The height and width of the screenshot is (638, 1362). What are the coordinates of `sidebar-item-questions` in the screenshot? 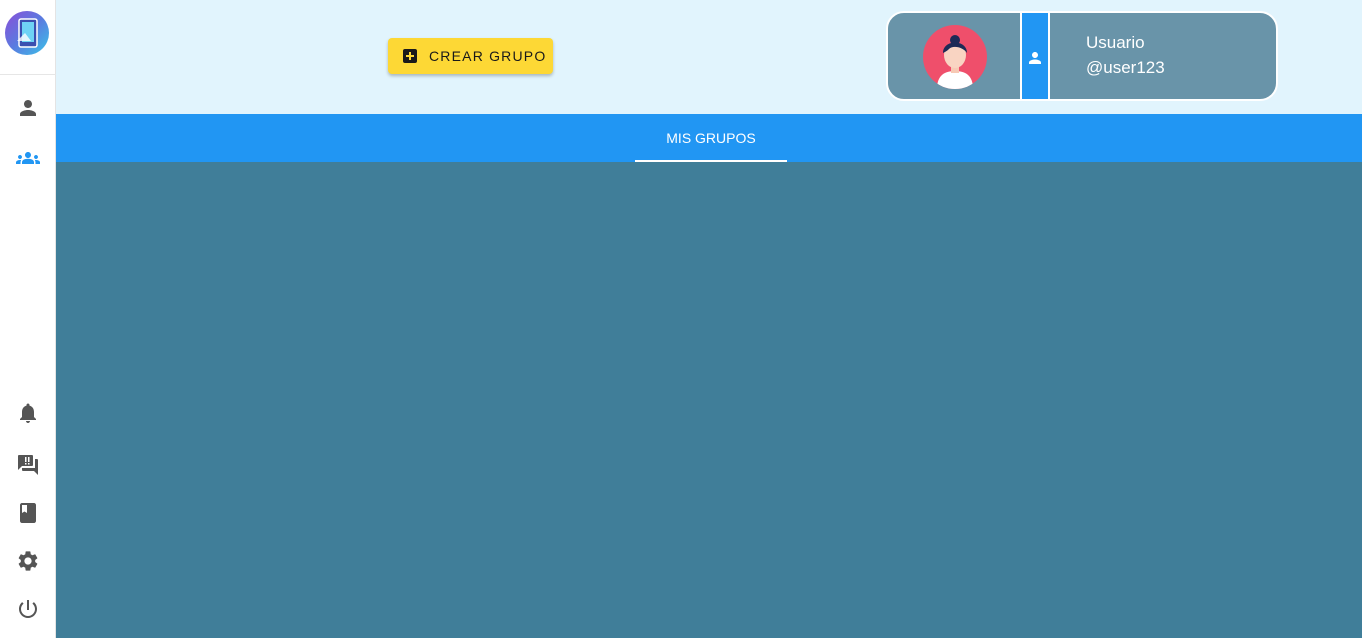 It's located at (28, 465).